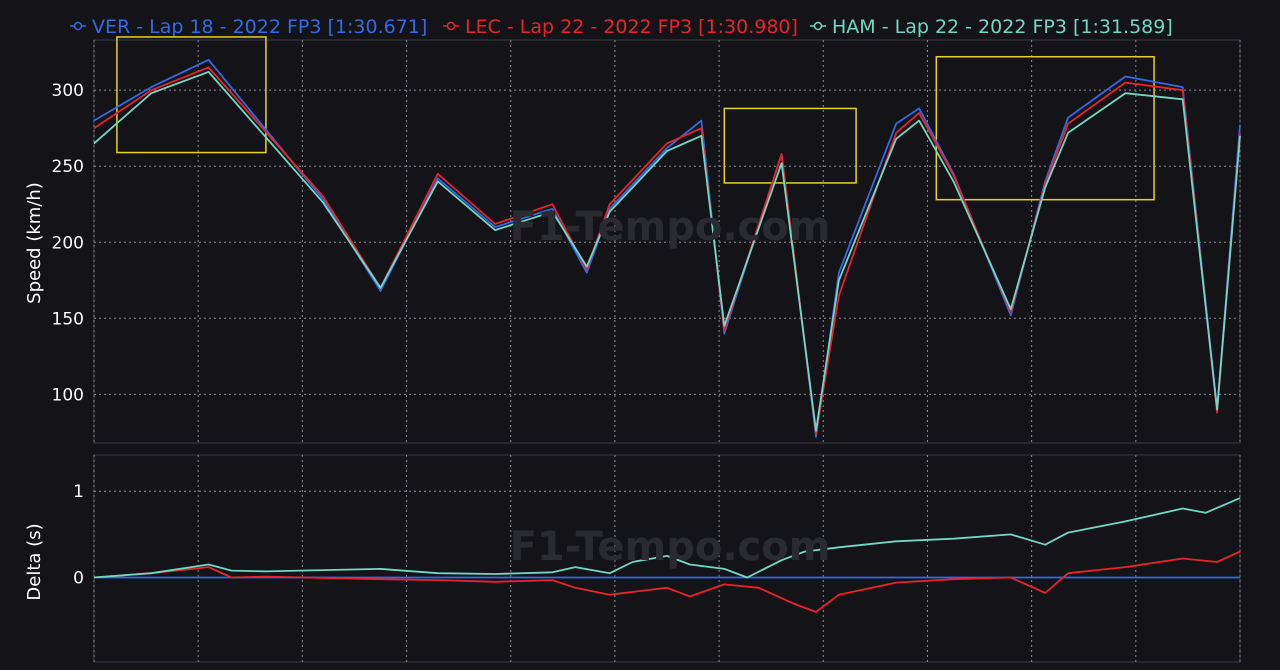  What do you see at coordinates (670, 547) in the screenshot?
I see `watermark-delta: F1-Tempo.com` at bounding box center [670, 547].